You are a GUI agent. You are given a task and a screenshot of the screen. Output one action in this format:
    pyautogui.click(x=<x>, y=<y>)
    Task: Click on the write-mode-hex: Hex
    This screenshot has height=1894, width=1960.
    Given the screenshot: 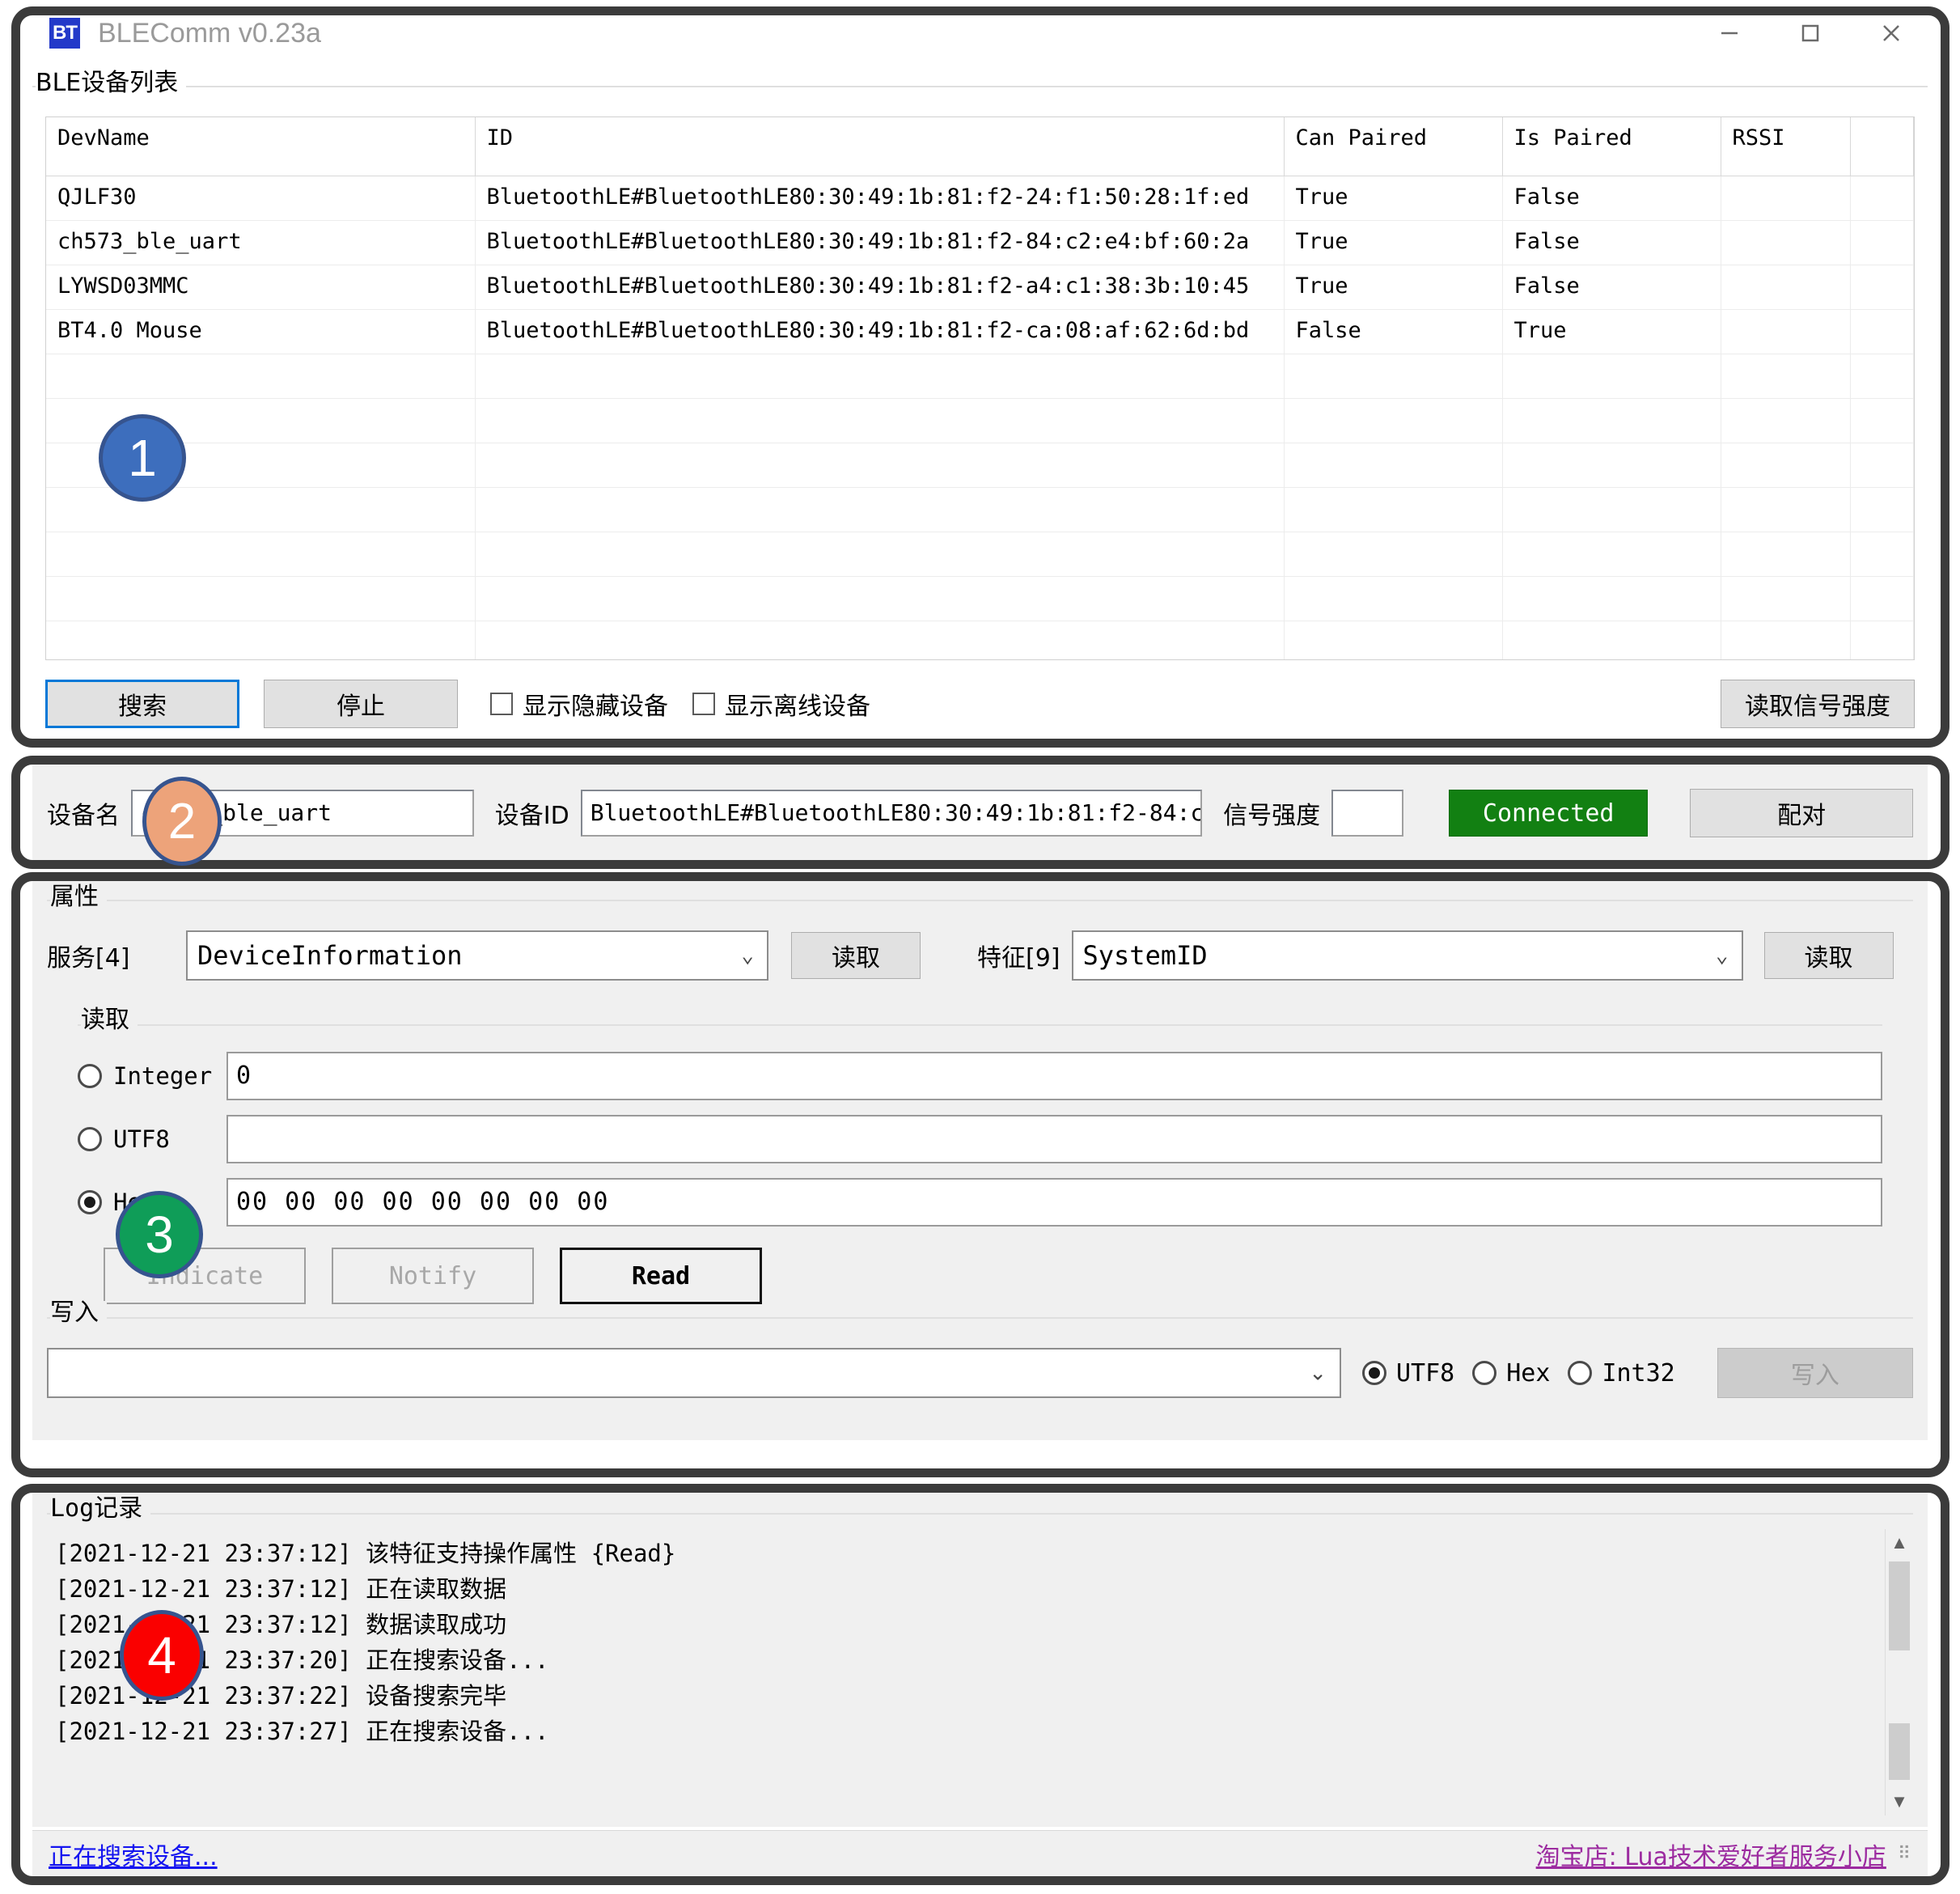 What is the action you would take?
    pyautogui.click(x=1518, y=1373)
    